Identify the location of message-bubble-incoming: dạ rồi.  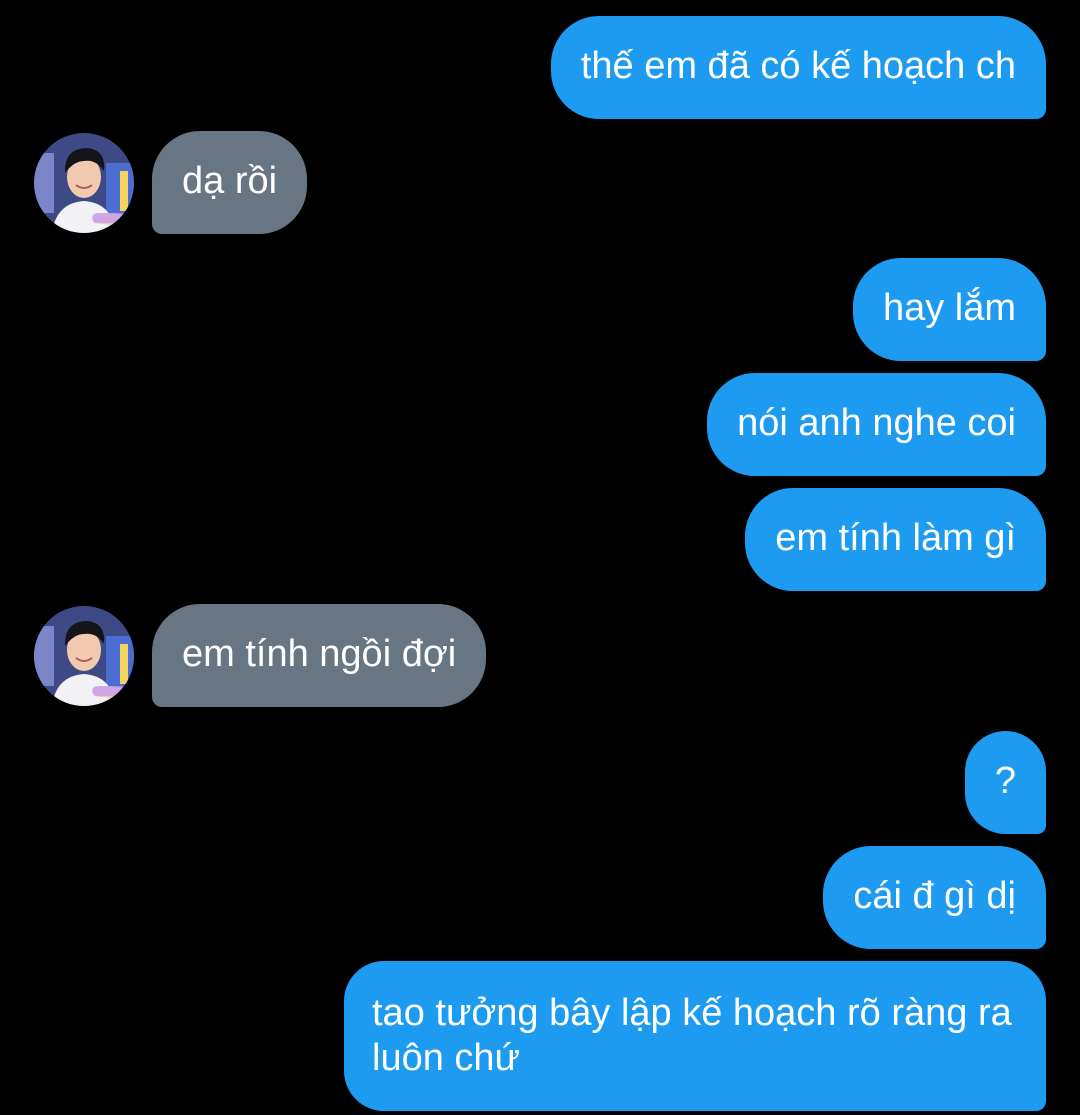
(230, 182).